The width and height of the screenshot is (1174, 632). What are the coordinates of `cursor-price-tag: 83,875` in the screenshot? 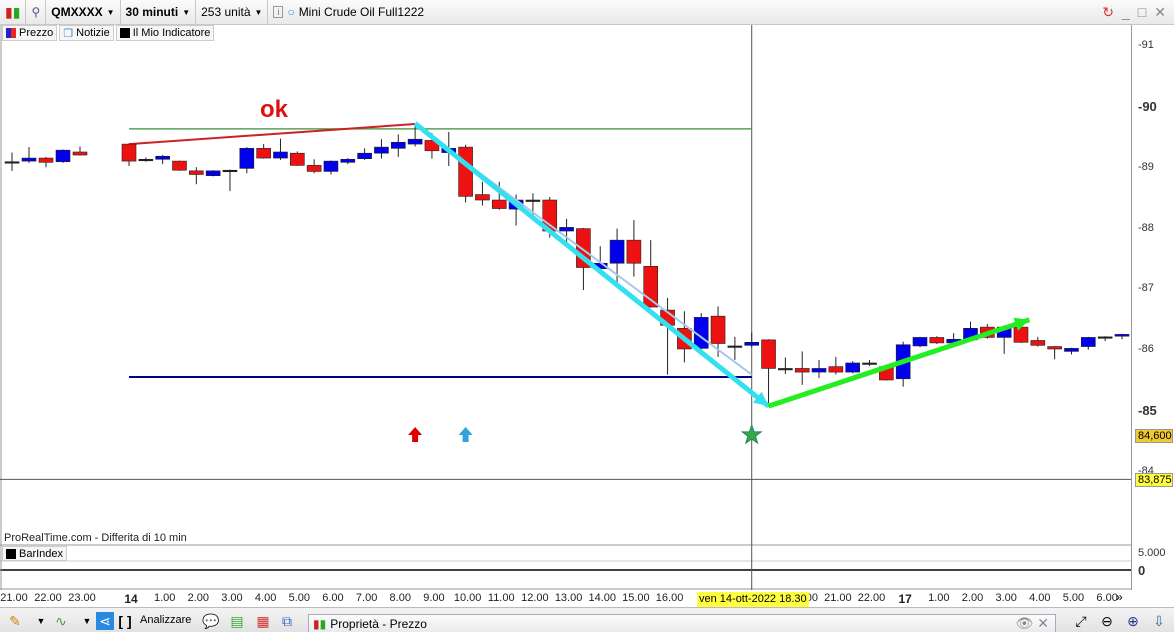 It's located at (1154, 480).